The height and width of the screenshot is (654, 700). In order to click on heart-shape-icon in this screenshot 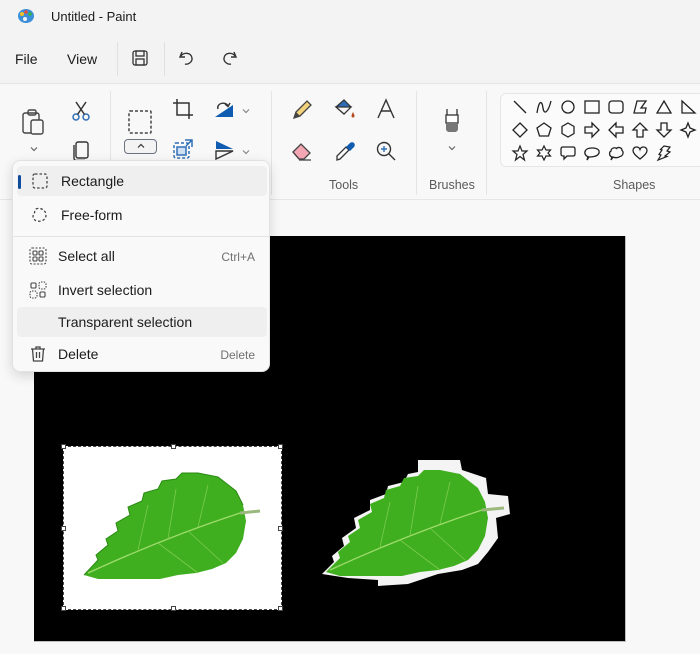, I will do `click(640, 153)`.